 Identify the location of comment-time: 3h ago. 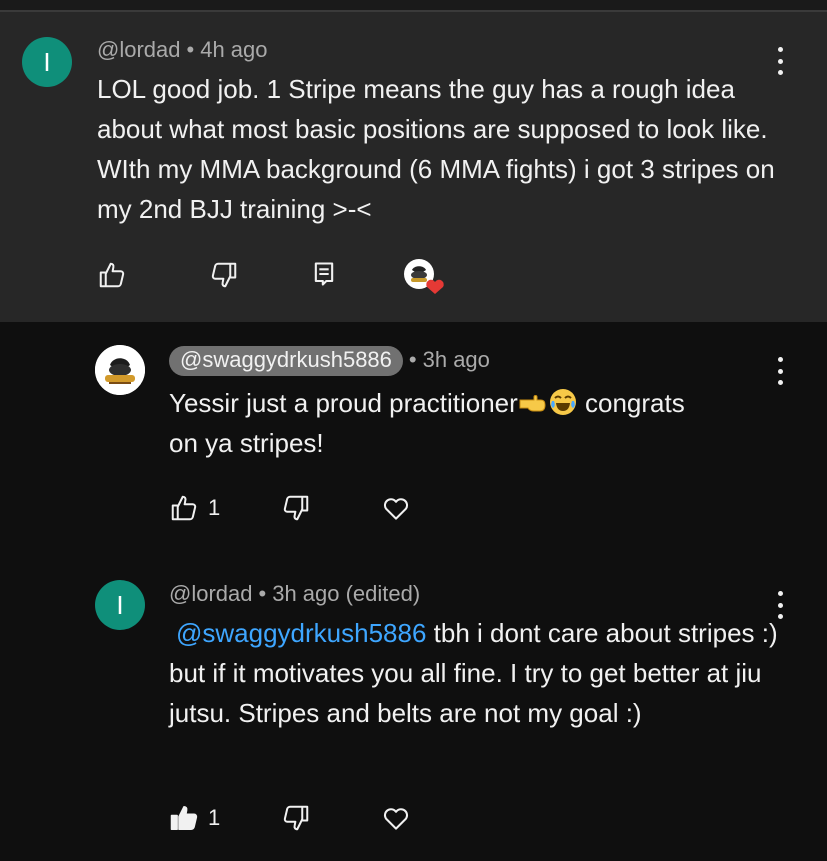
(456, 359).